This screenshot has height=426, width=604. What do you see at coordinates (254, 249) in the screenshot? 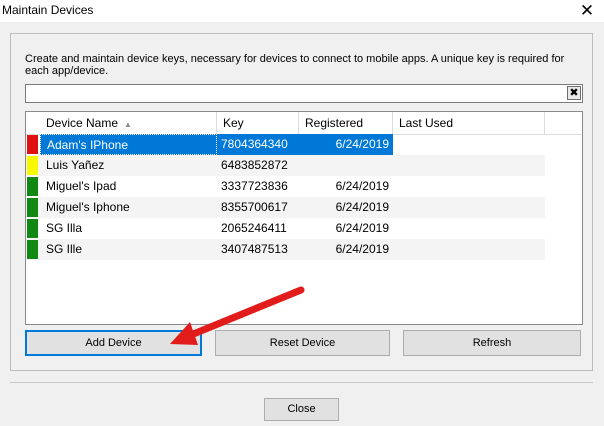
I see `key-cell: 3407487513` at bounding box center [254, 249].